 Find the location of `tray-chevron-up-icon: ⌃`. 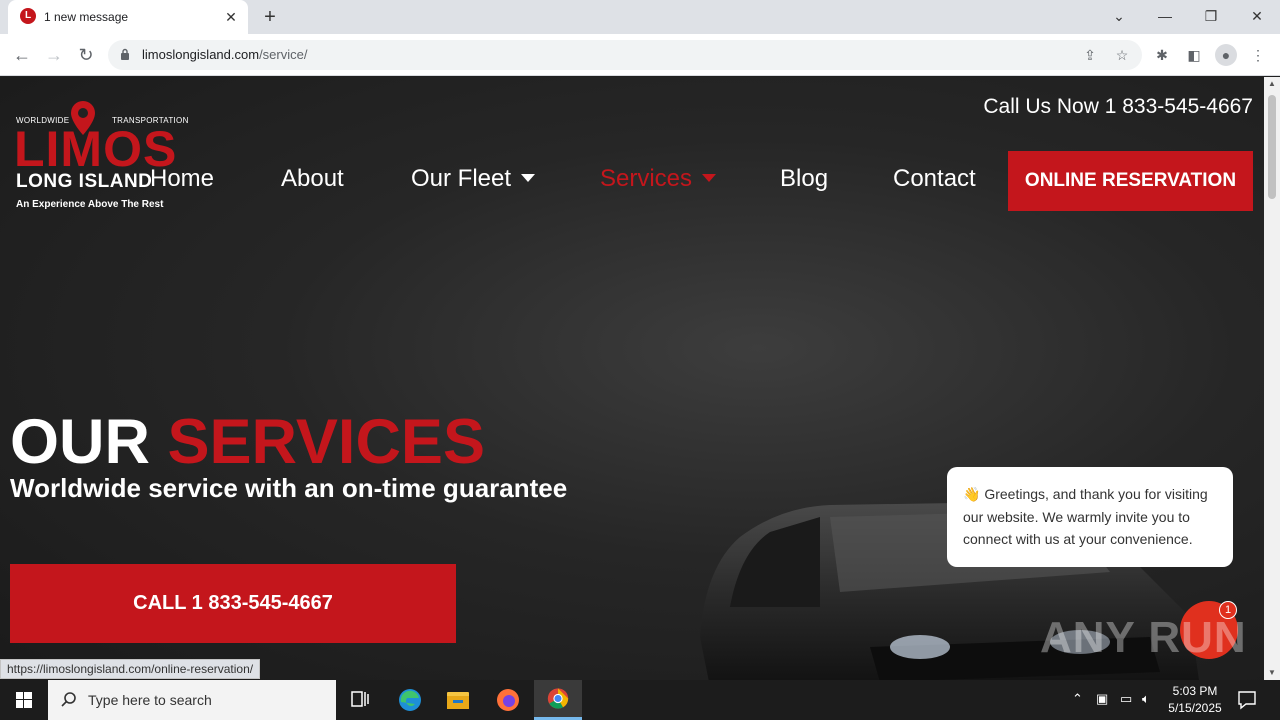

tray-chevron-up-icon: ⌃ is located at coordinates (1077, 699).